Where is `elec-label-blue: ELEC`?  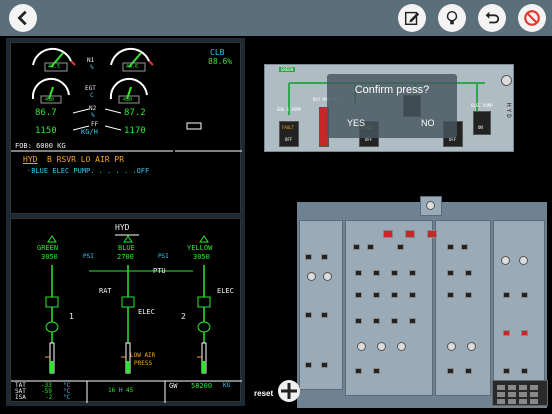
elec-label-blue: ELEC is located at coordinates (146, 312).